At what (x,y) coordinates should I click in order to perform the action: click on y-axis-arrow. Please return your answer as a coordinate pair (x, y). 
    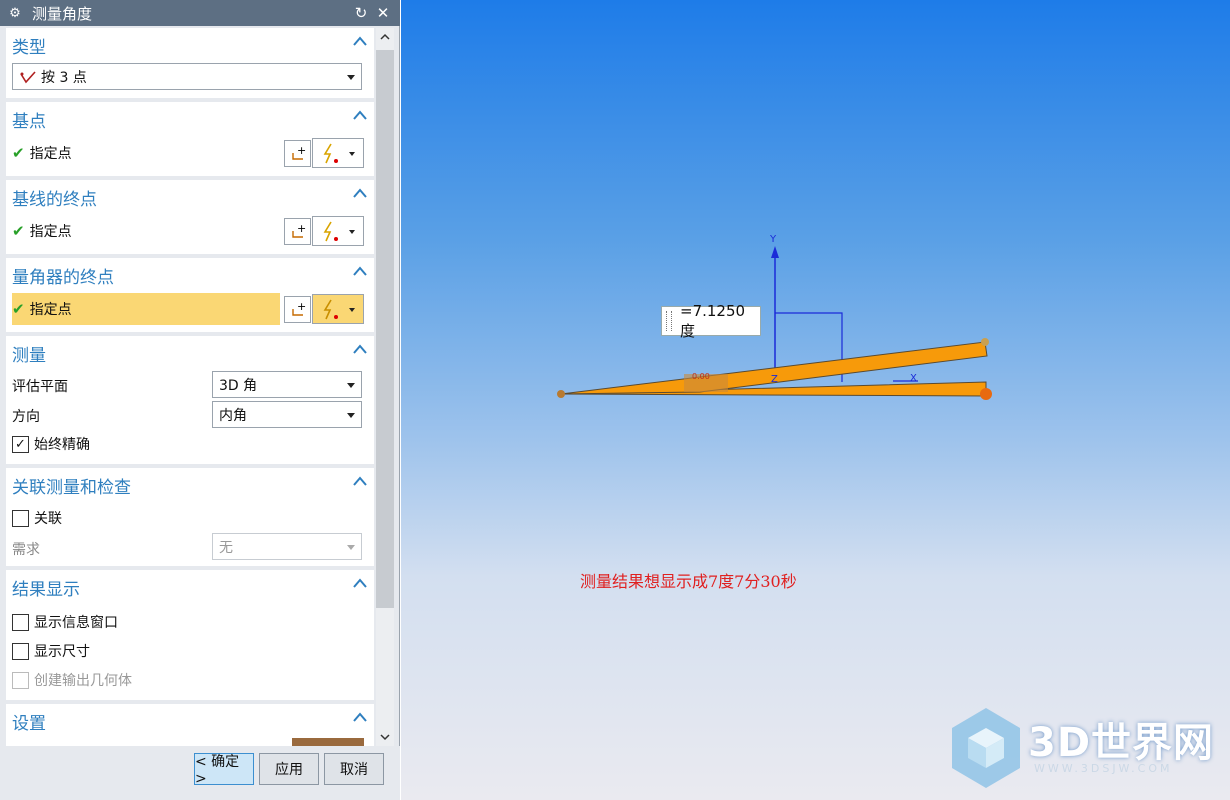
    Looking at the image, I should click on (775, 252).